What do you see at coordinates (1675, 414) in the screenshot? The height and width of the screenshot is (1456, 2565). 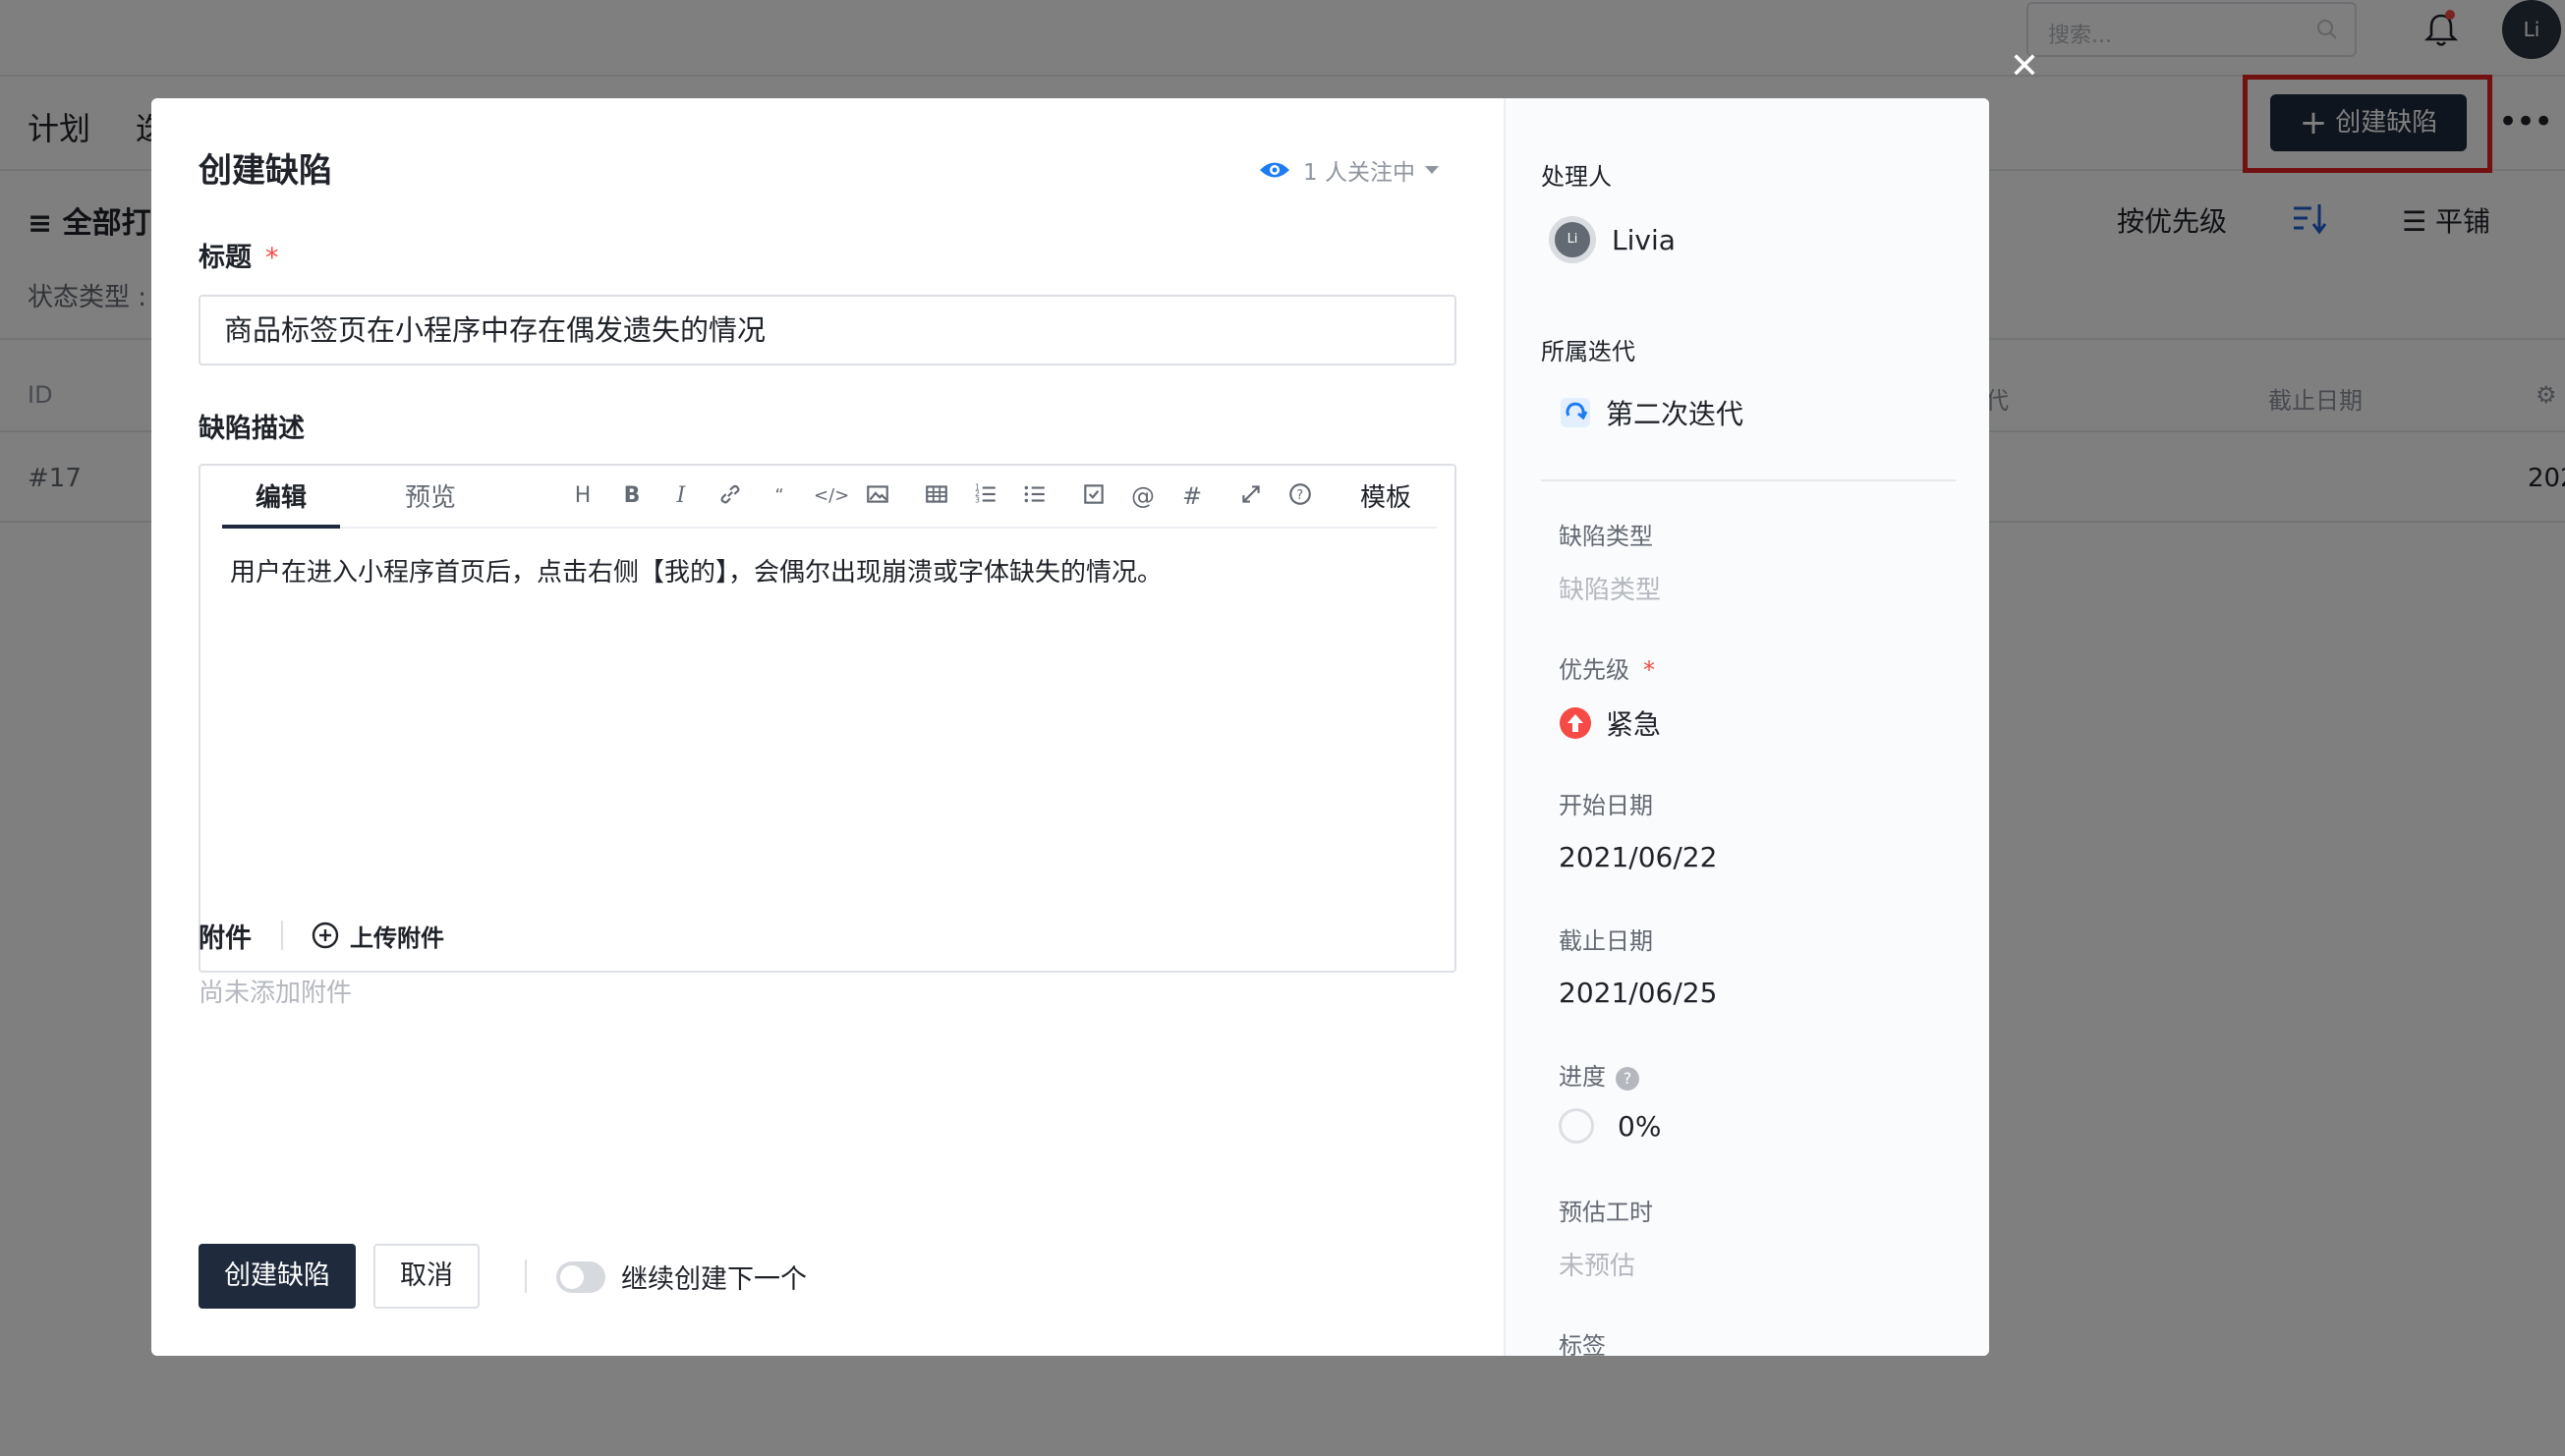 I see `iteration-value: 第二次迭代` at bounding box center [1675, 414].